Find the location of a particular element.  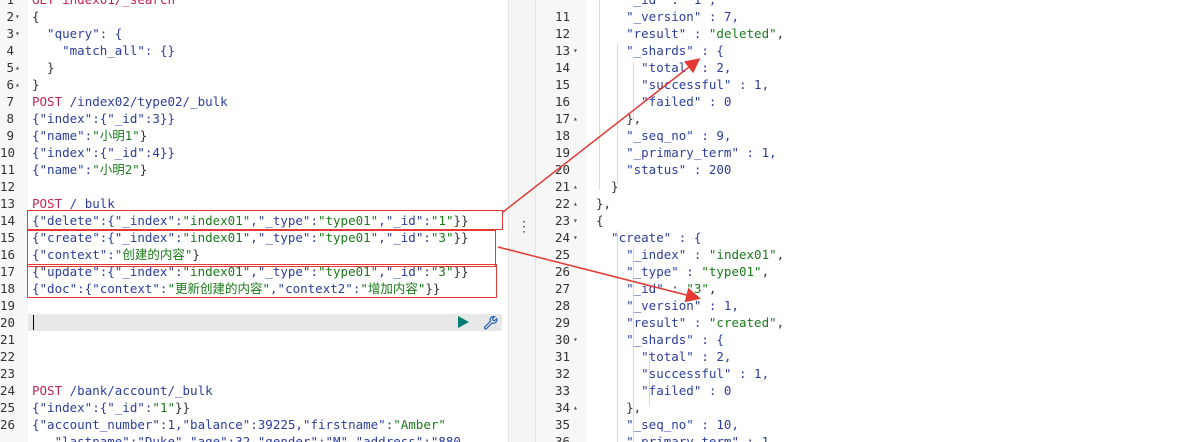

code-token: "query": { is located at coordinates (77, 33).